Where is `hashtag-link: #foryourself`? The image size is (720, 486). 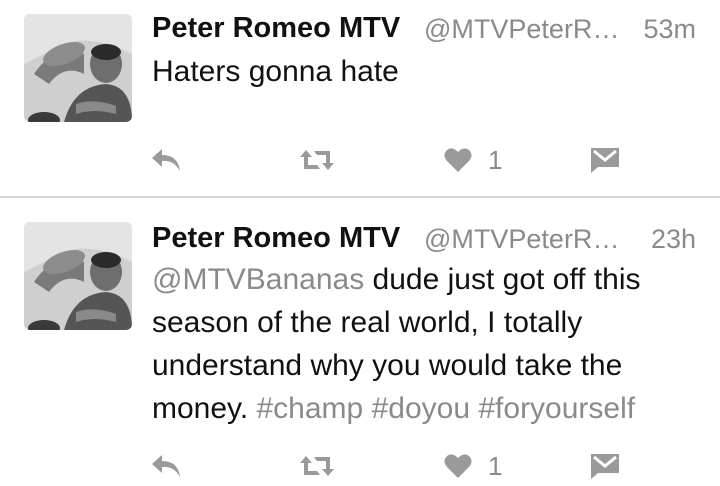 hashtag-link: #foryourself is located at coordinates (556, 408).